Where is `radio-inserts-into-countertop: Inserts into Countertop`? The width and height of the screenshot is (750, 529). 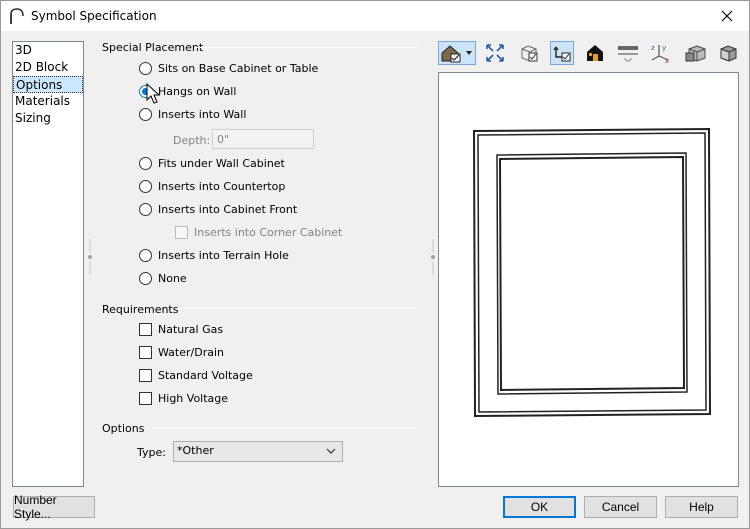 radio-inserts-into-countertop: Inserts into Countertop is located at coordinates (212, 186).